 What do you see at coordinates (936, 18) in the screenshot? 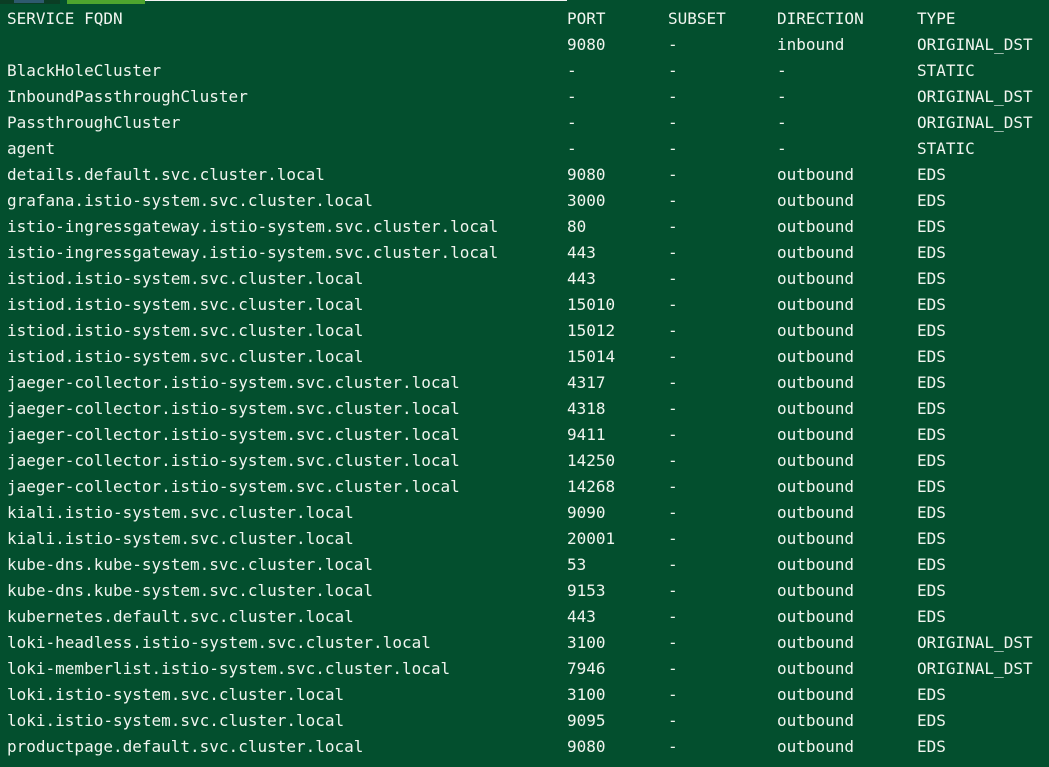
I see `header-type: TYPE` at bounding box center [936, 18].